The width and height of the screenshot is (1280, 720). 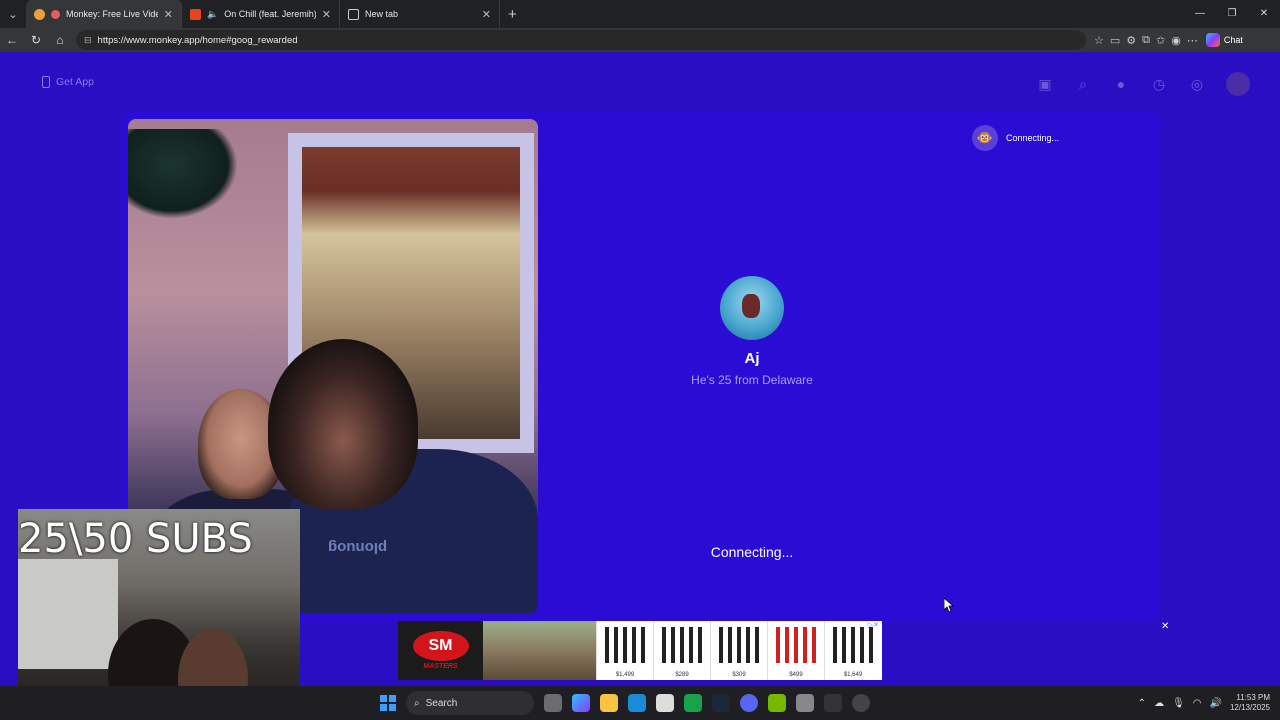 What do you see at coordinates (358, 547) in the screenshot?
I see `shirt-print: plonuog` at bounding box center [358, 547].